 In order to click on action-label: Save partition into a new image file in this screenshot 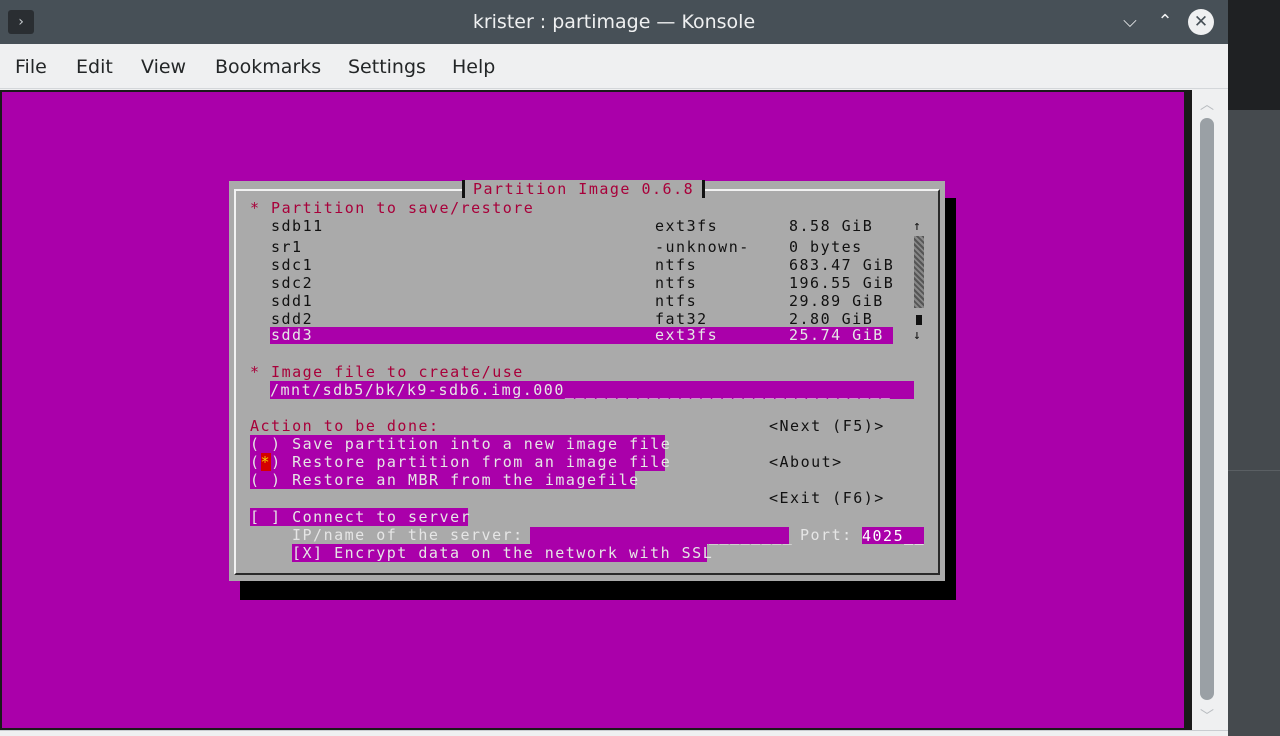, I will do `click(482, 444)`.